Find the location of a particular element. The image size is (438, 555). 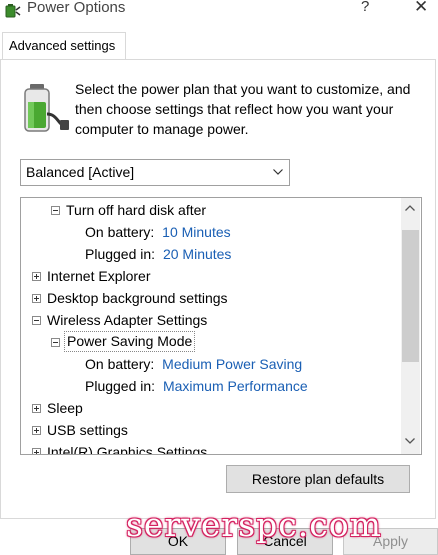

tree-item-wifi-on-battery: On battery: Medium Power Saving is located at coordinates (245, 364).